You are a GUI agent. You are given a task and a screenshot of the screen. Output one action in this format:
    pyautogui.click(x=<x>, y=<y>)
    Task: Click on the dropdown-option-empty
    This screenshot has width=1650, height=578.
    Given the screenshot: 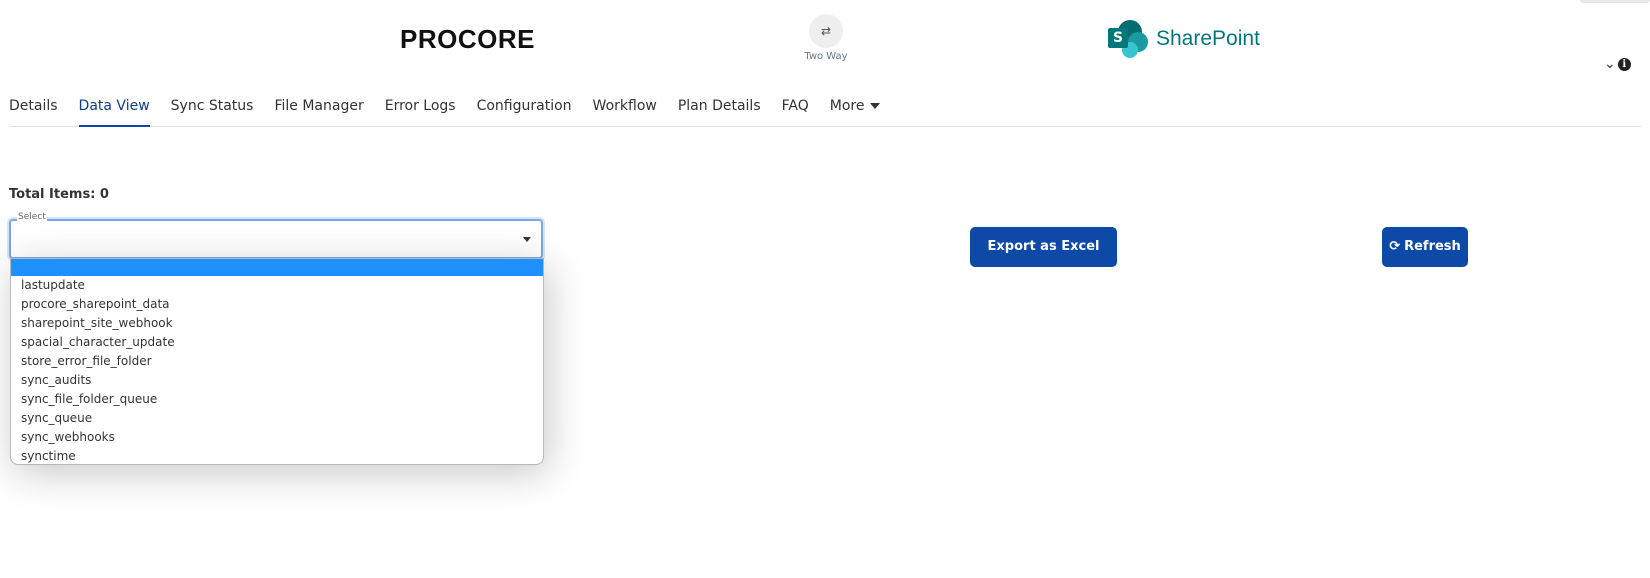 What is the action you would take?
    pyautogui.click(x=277, y=267)
    